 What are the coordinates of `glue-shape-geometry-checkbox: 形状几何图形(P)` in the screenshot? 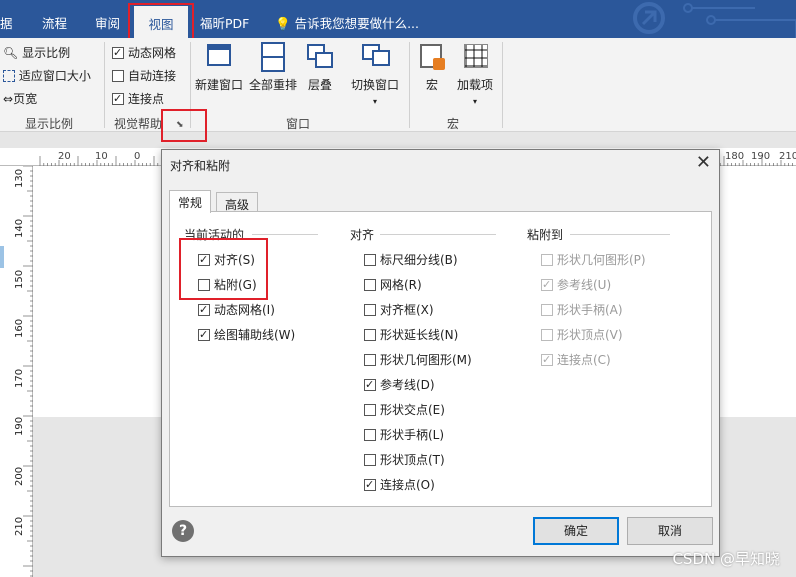 It's located at (593, 259).